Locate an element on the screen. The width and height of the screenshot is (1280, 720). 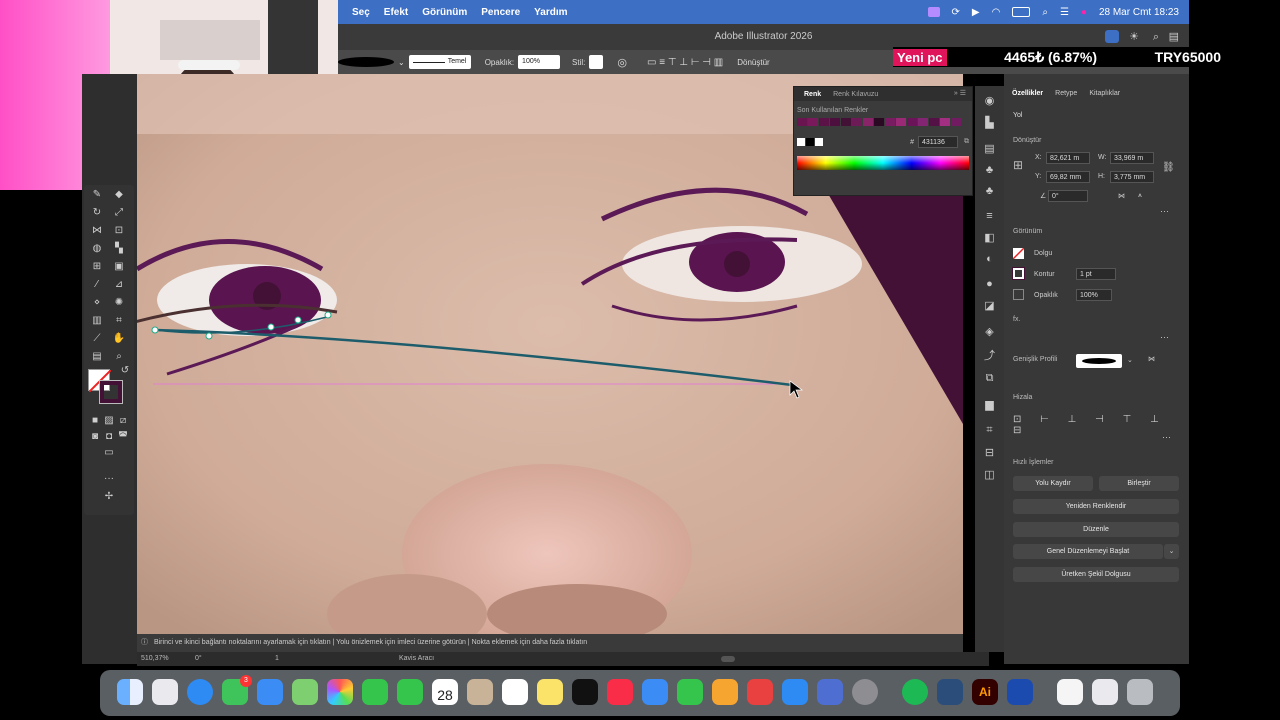
launchpad-icon is located at coordinates (165, 692).